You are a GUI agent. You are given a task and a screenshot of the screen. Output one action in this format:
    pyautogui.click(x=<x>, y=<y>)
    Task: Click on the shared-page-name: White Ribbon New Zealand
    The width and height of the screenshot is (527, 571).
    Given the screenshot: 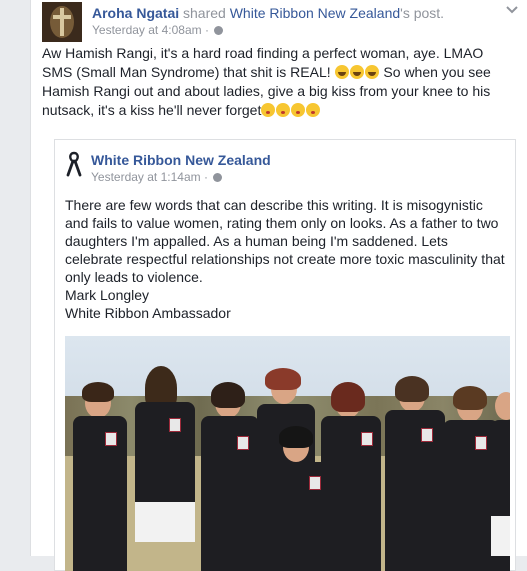 What is the action you would take?
    pyautogui.click(x=181, y=160)
    